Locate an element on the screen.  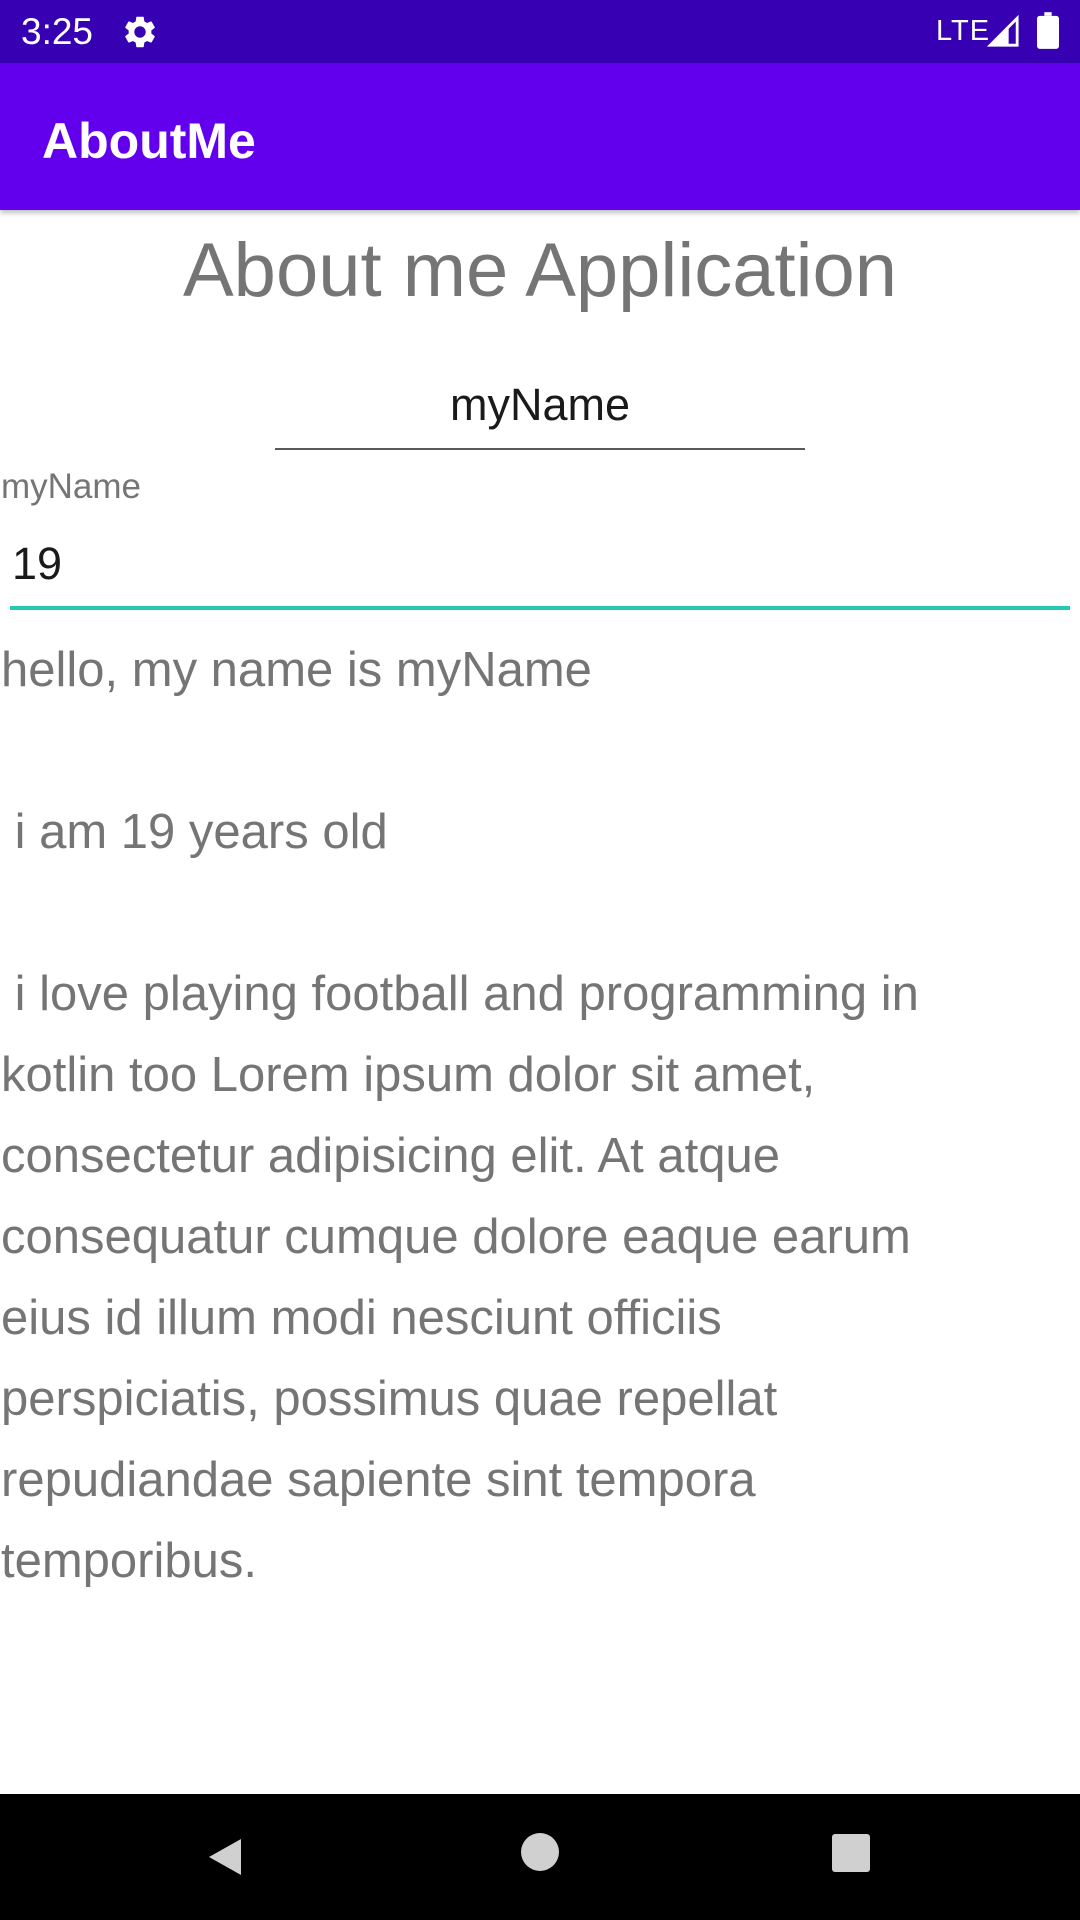
navigation-bar is located at coordinates (540, 1857).